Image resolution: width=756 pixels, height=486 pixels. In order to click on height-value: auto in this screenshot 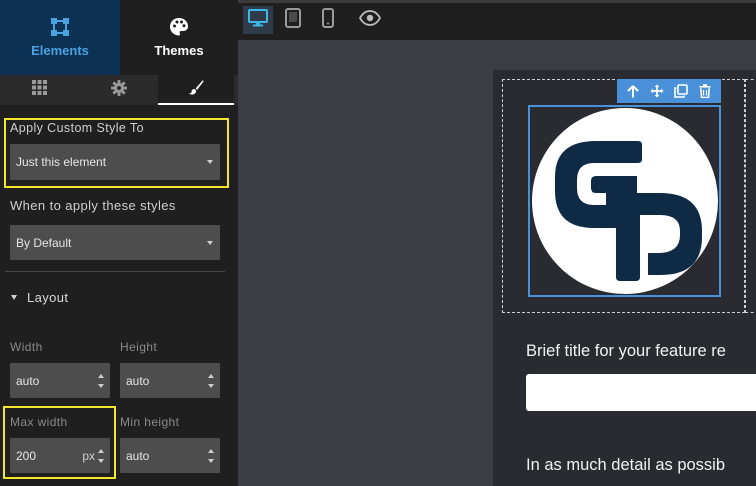, I will do `click(138, 380)`.